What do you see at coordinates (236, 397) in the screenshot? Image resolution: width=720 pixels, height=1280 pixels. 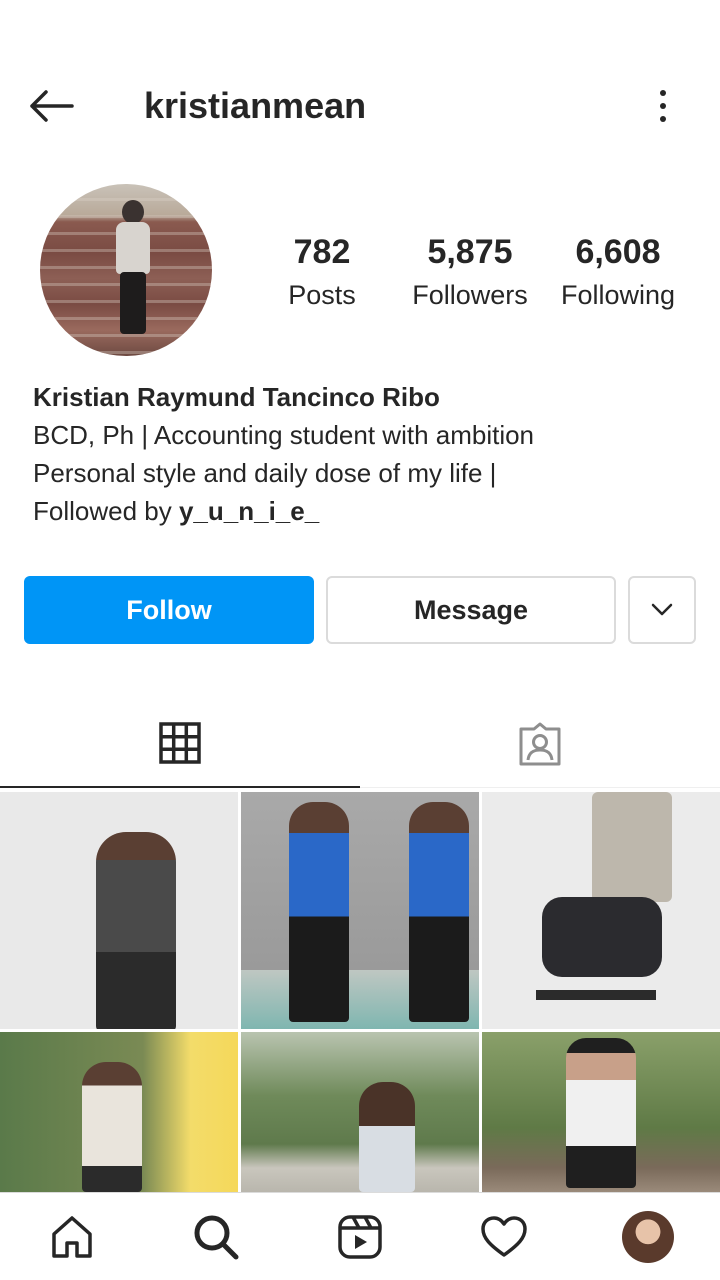 I see `profile-full-name: Kristian Raymund Tancinco Ribo` at bounding box center [236, 397].